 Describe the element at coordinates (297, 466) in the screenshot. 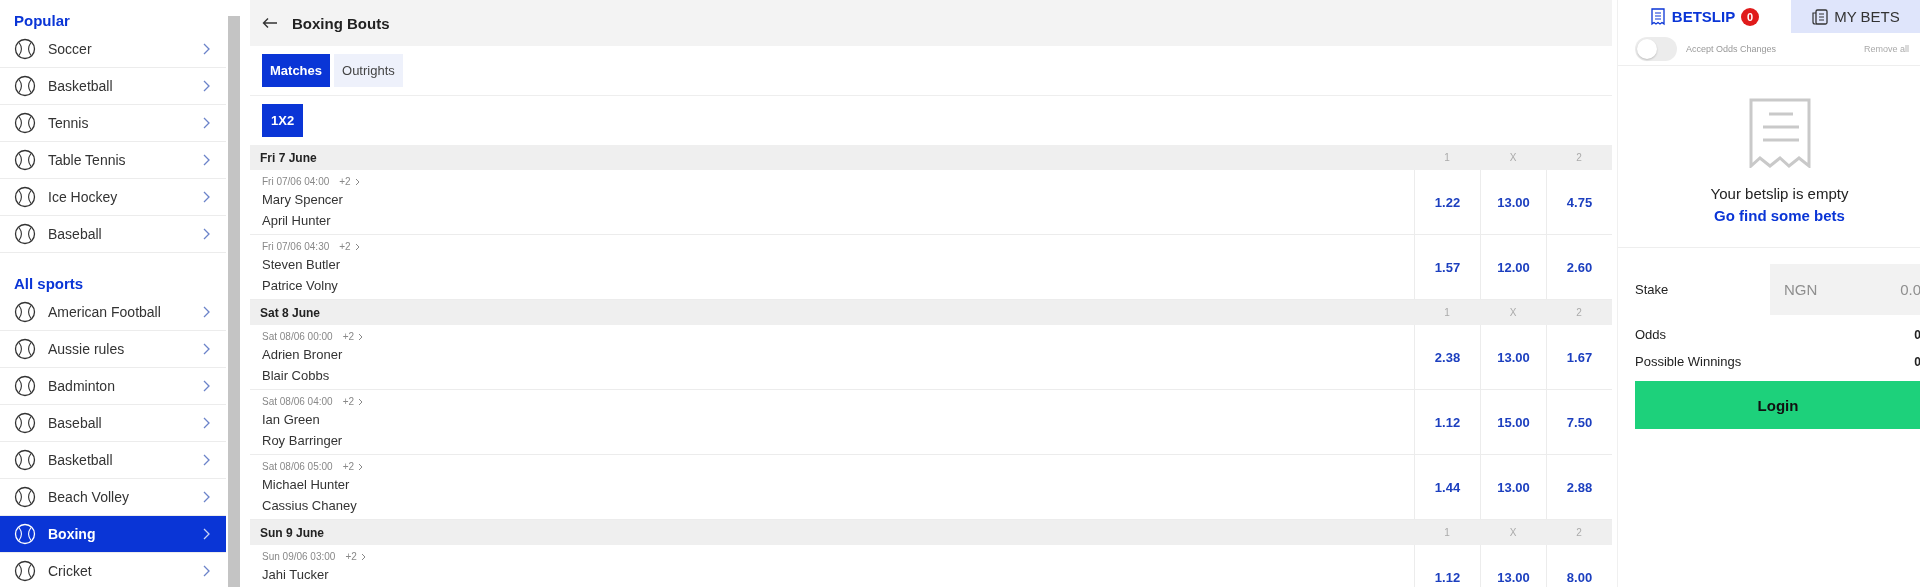

I see `match-time: Sat 08/06 05:00` at that location.